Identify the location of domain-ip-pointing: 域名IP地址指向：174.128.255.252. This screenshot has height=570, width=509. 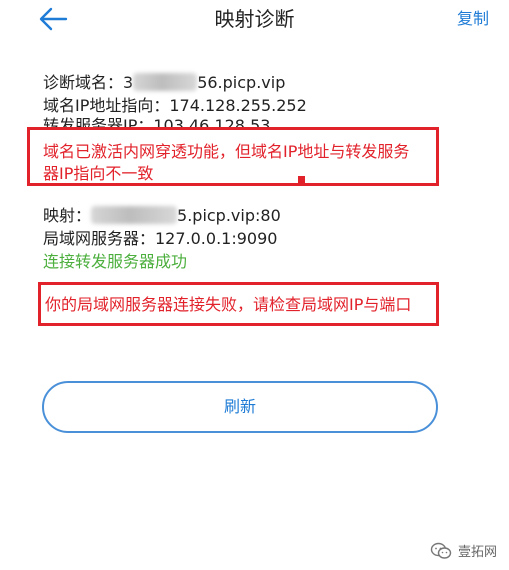
(175, 105).